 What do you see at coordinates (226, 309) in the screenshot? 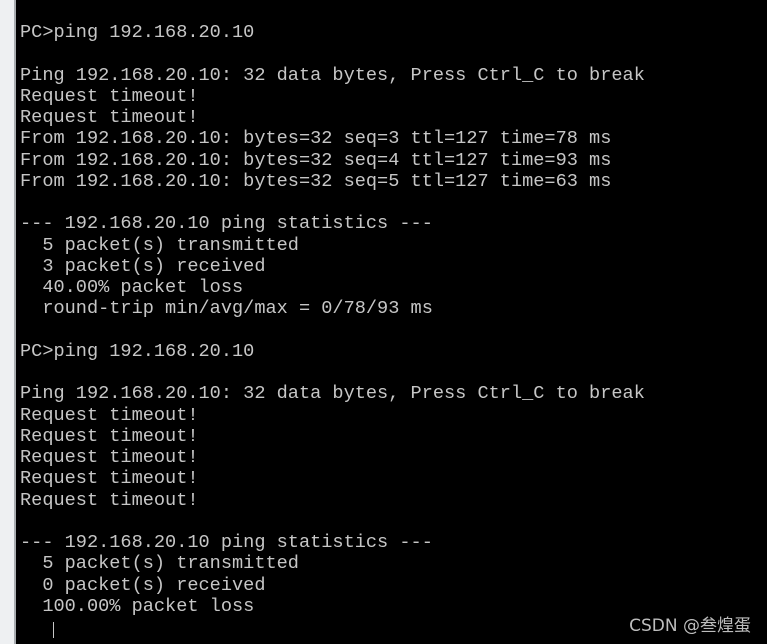
I see `terminal-line: round-trip min/avg/max = 0/78/93 ms` at bounding box center [226, 309].